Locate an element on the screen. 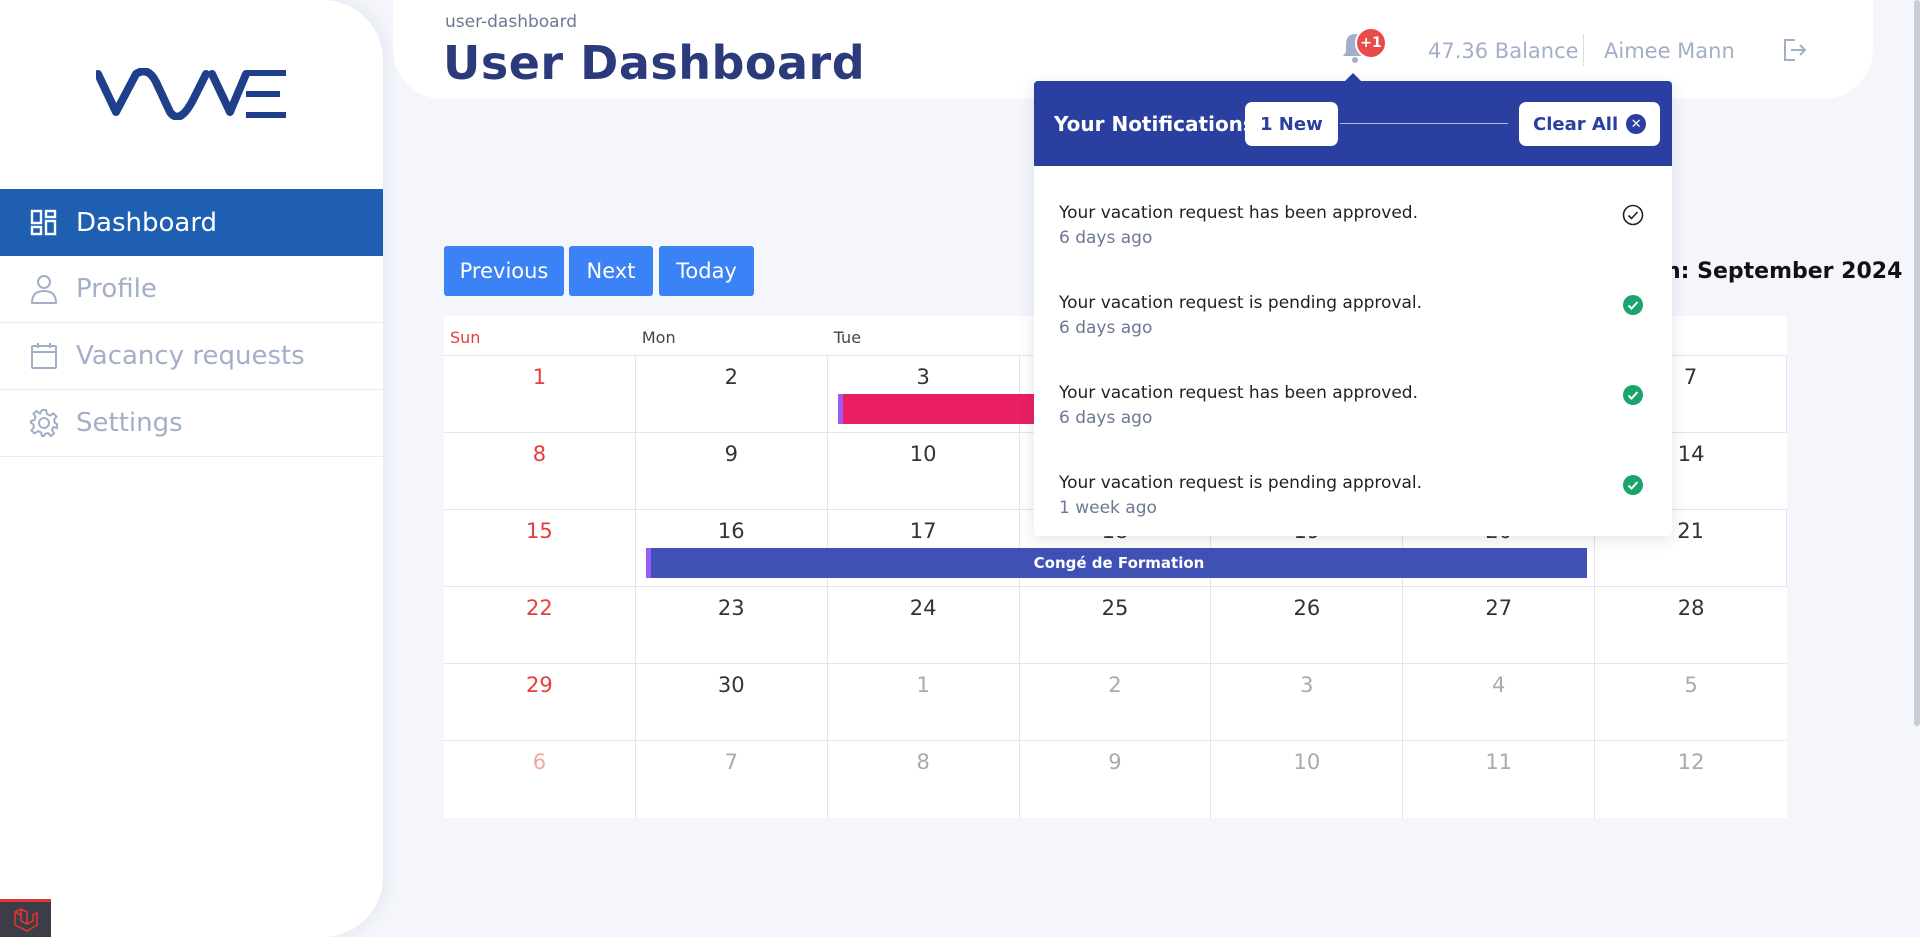 Image resolution: width=1920 pixels, height=937 pixels. sidebar-item-label: Dashboard is located at coordinates (147, 222).